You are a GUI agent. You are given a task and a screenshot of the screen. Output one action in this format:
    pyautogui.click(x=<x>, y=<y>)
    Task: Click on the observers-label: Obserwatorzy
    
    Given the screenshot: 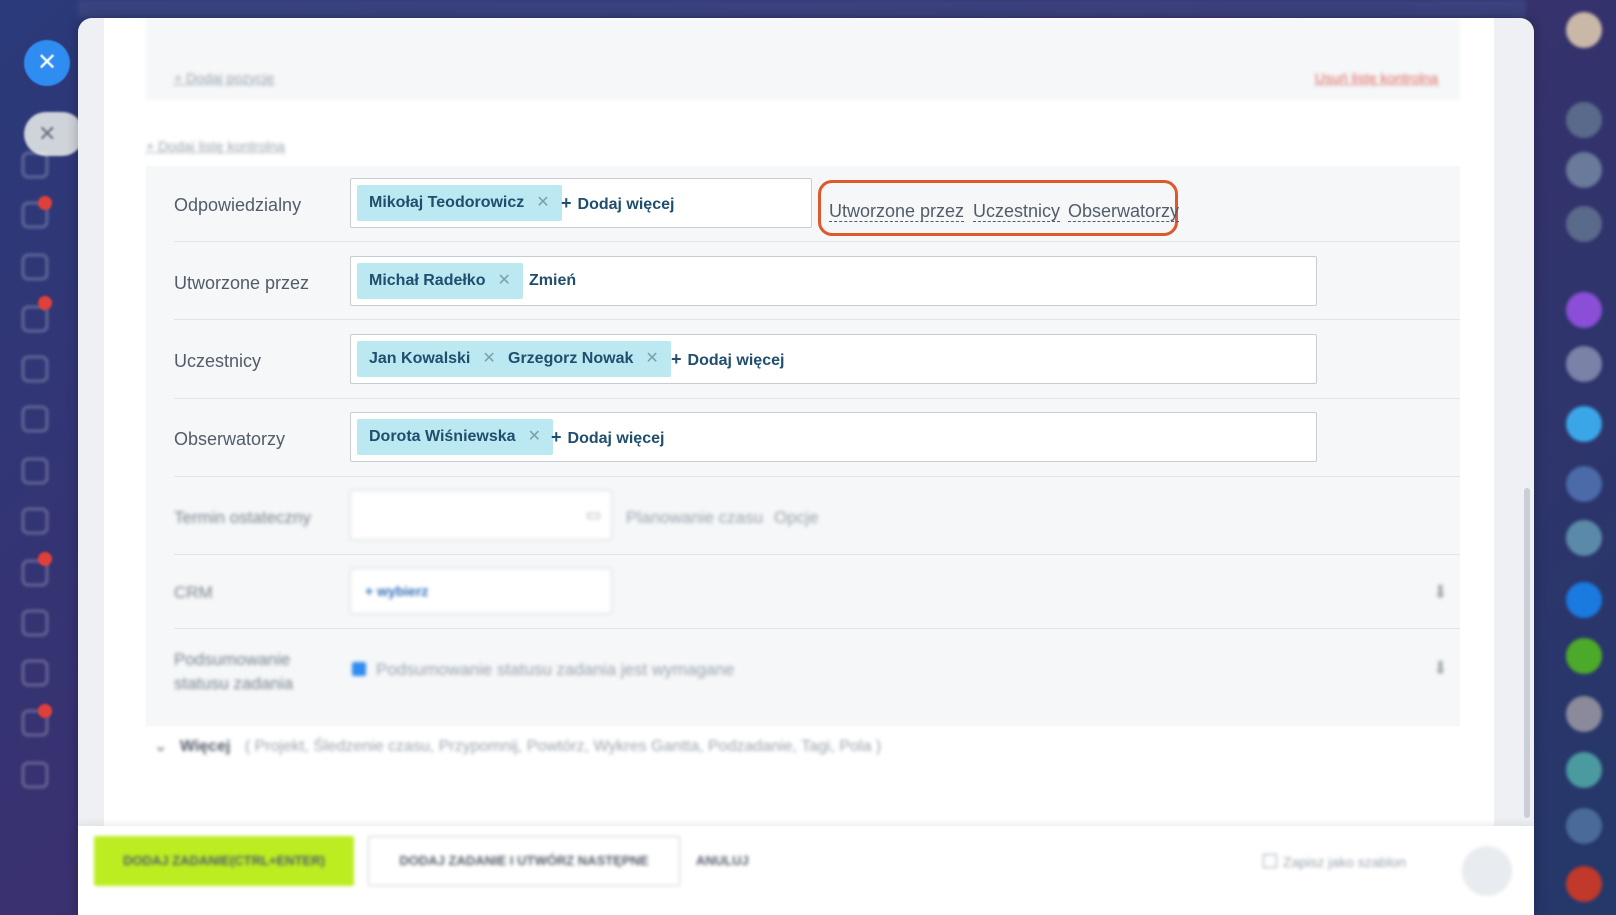 What is the action you would take?
    pyautogui.click(x=230, y=439)
    